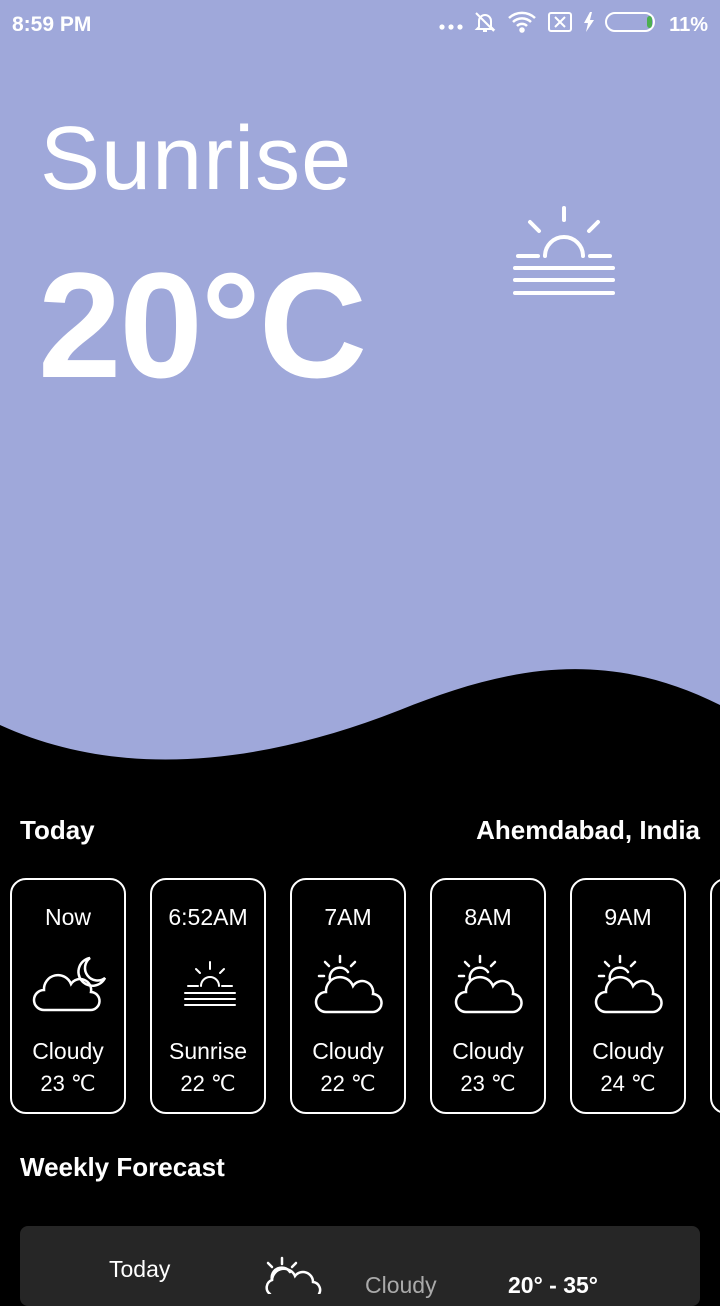  I want to click on hour-card: 6:52AM Sunrise 22 ℃, so click(208, 996).